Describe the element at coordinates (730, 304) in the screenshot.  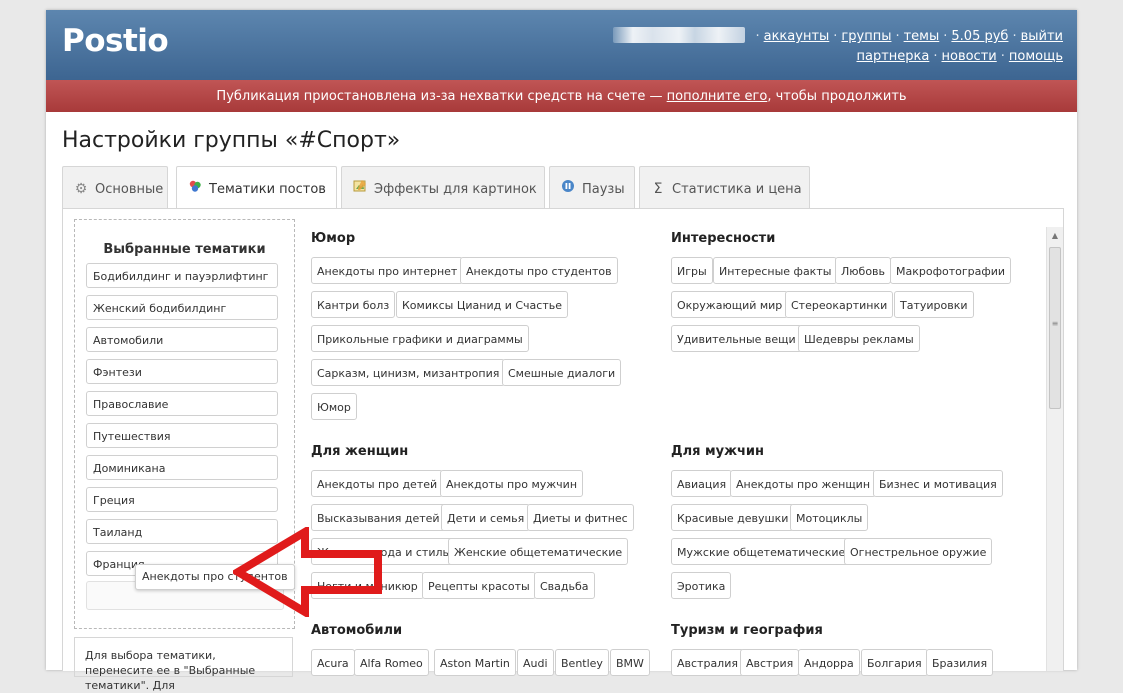
I see `topic-chip: Окружающий мир` at that location.